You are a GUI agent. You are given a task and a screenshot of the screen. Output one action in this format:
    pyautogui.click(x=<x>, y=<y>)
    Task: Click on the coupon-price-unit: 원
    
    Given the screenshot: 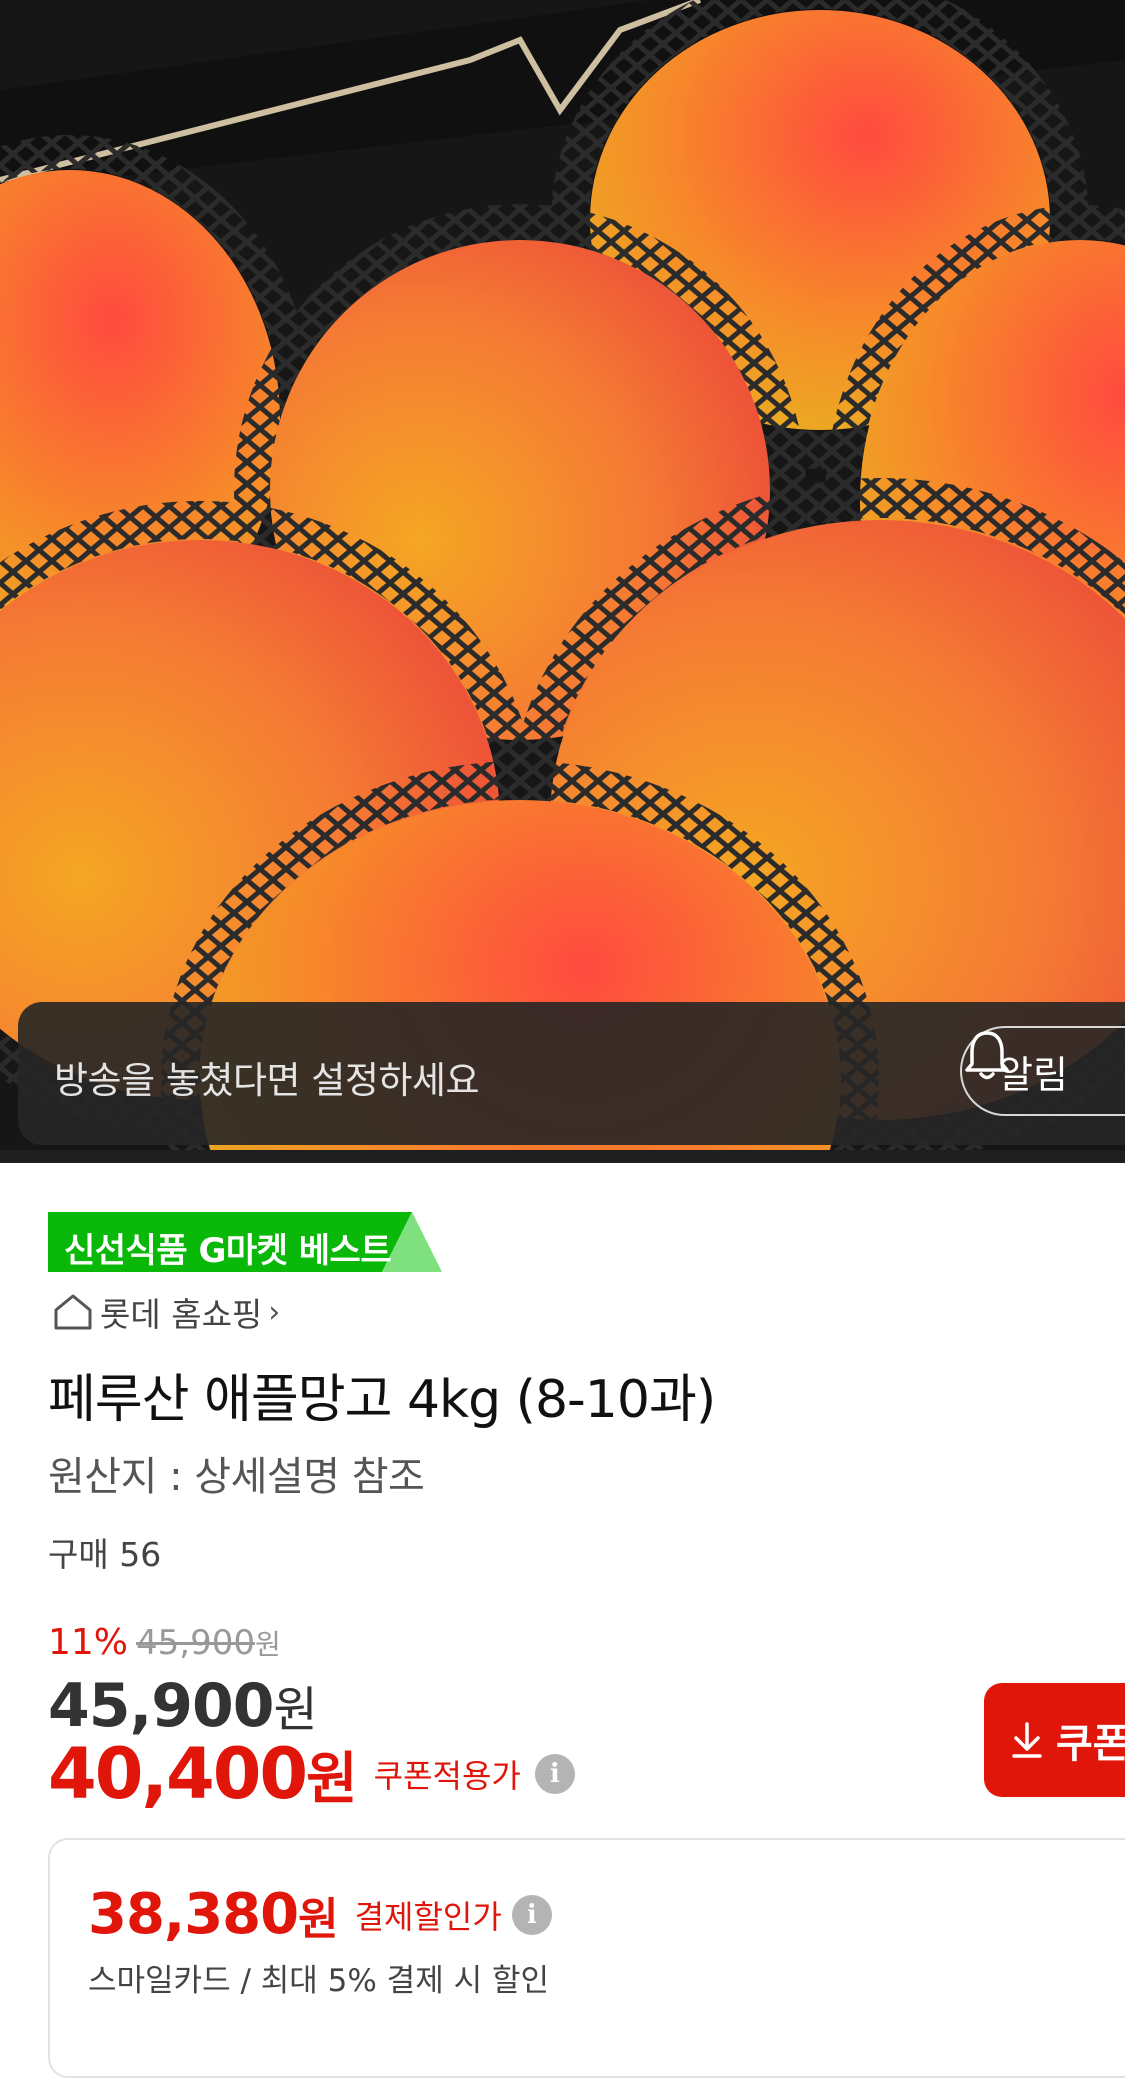 What is the action you would take?
    pyautogui.click(x=332, y=1779)
    